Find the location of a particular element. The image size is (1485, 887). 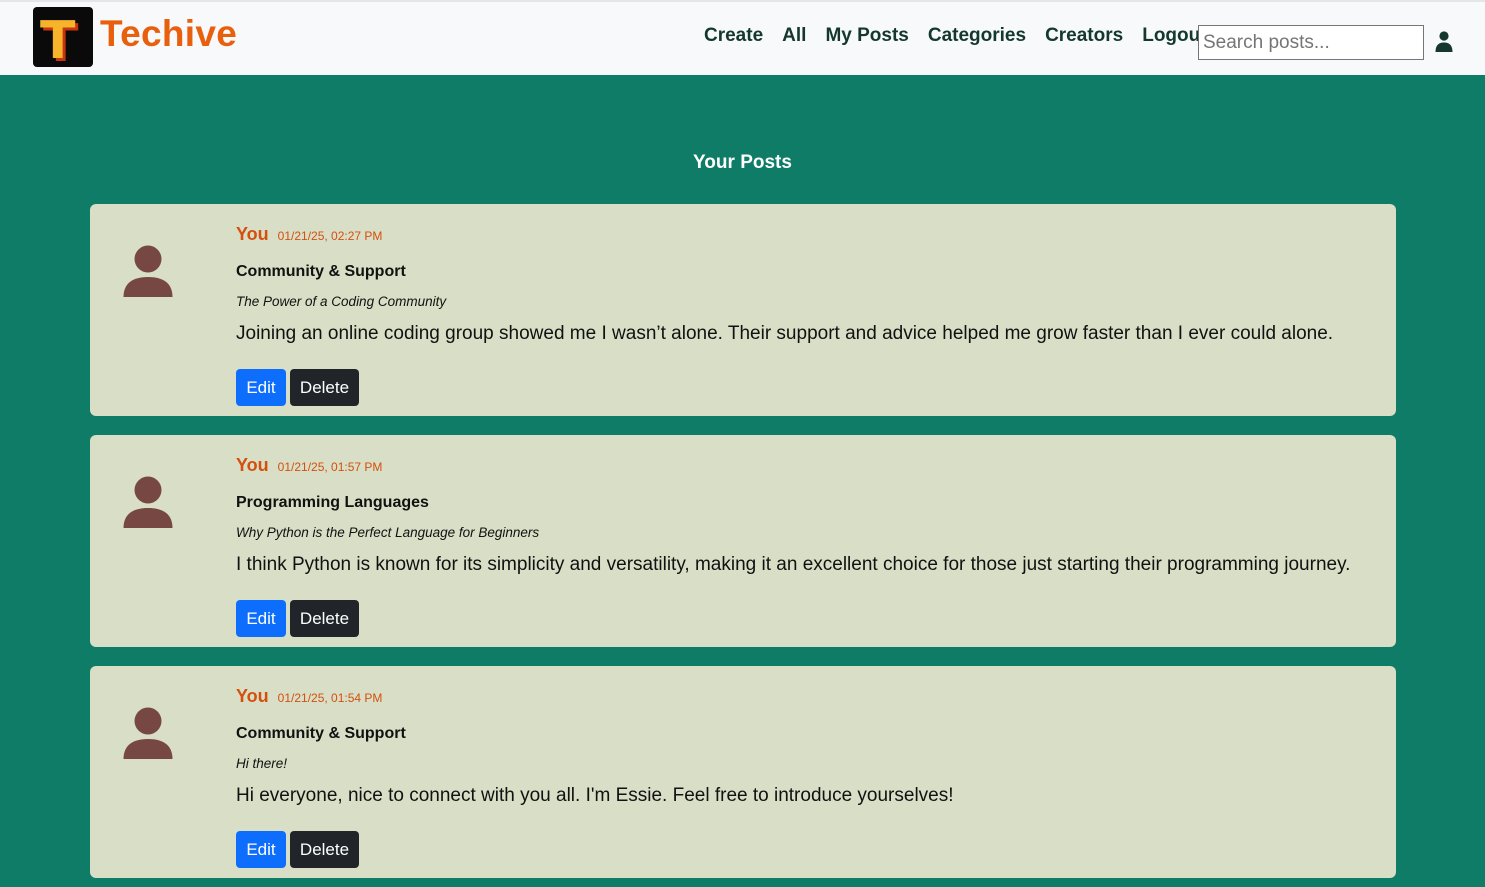

post-date: 01/21/25, 01:57 PM is located at coordinates (330, 467).